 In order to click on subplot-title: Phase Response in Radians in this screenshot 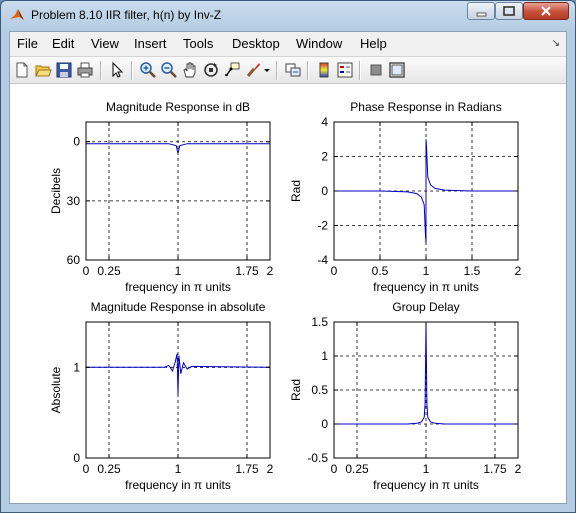, I will do `click(425, 107)`.